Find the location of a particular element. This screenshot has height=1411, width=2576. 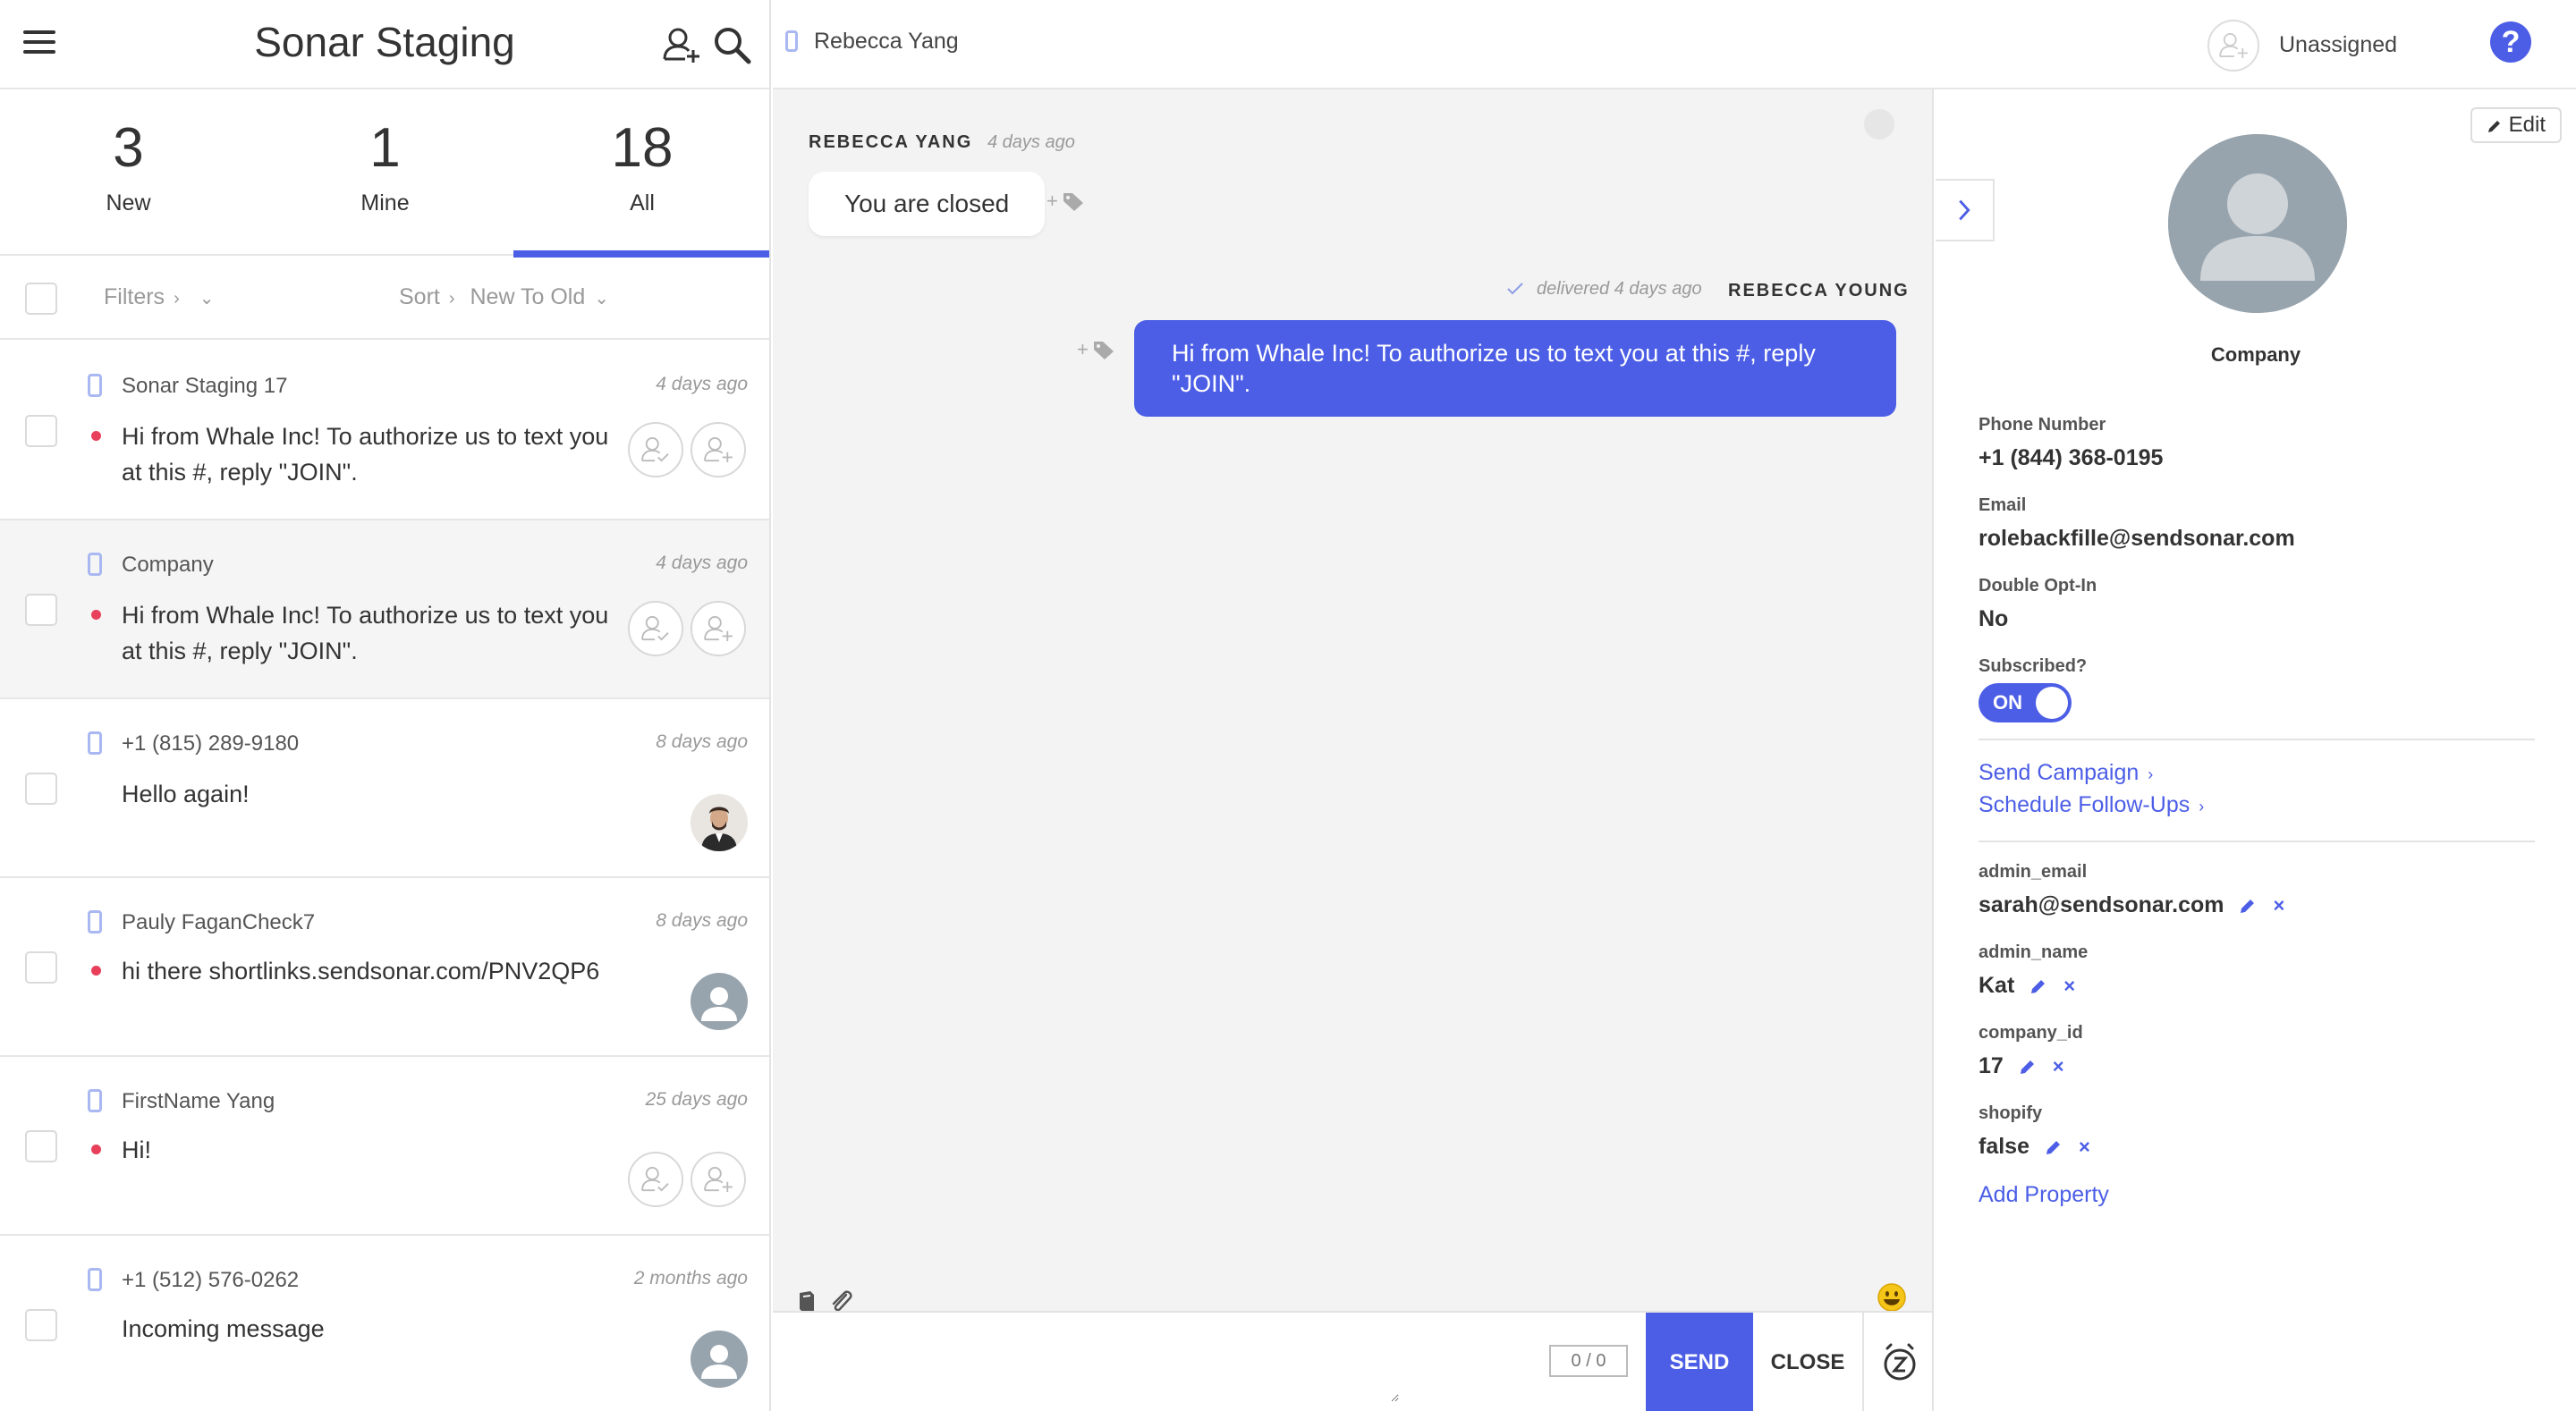

property-value: 17 is located at coordinates (1991, 1066).